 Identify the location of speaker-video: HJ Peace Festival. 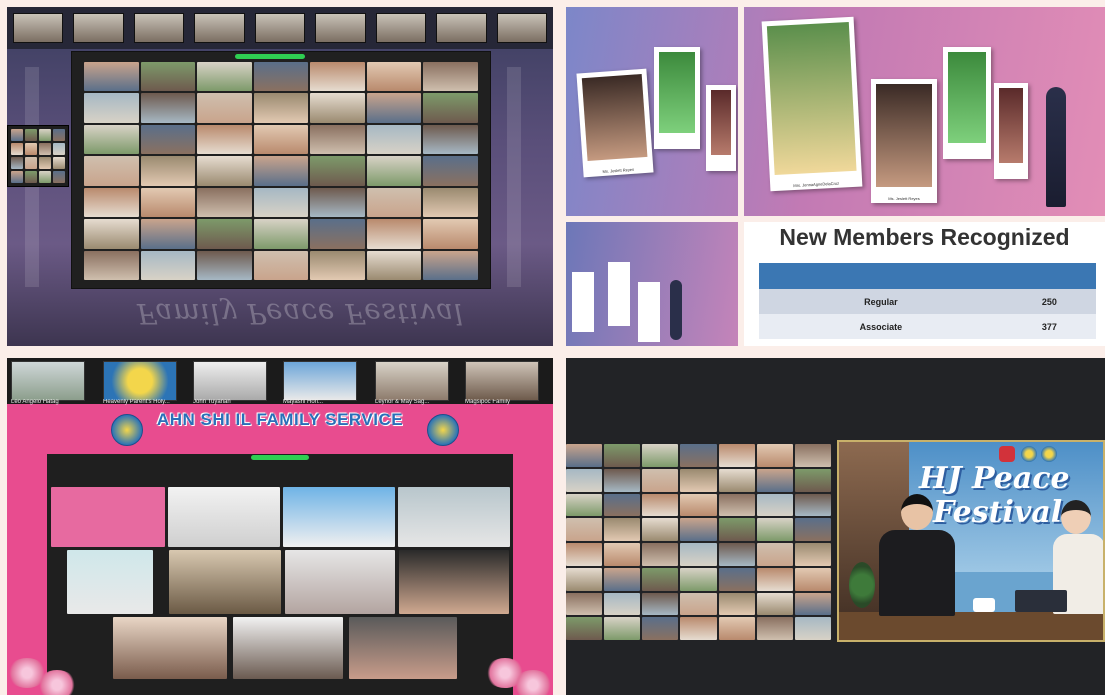
(971, 541).